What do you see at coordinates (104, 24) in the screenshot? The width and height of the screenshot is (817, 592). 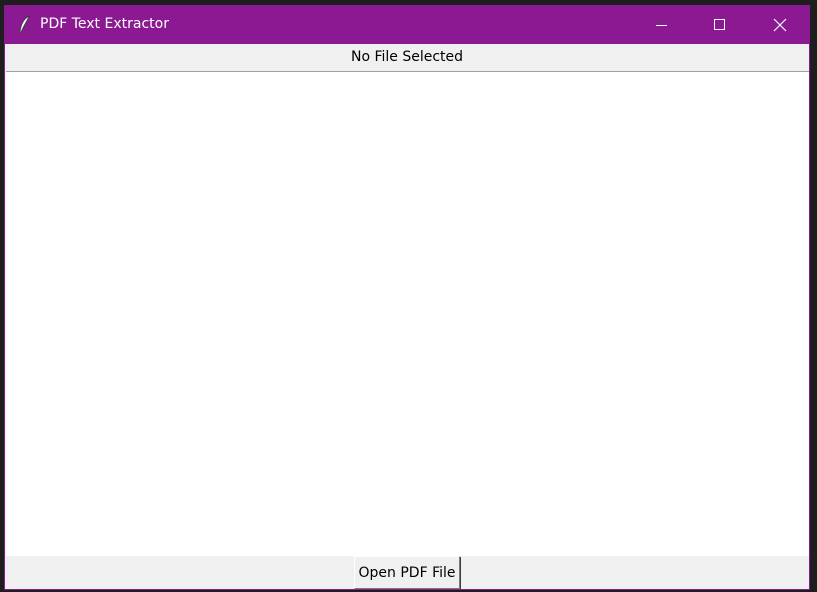 I see `window-title: PDF Text Extractor` at bounding box center [104, 24].